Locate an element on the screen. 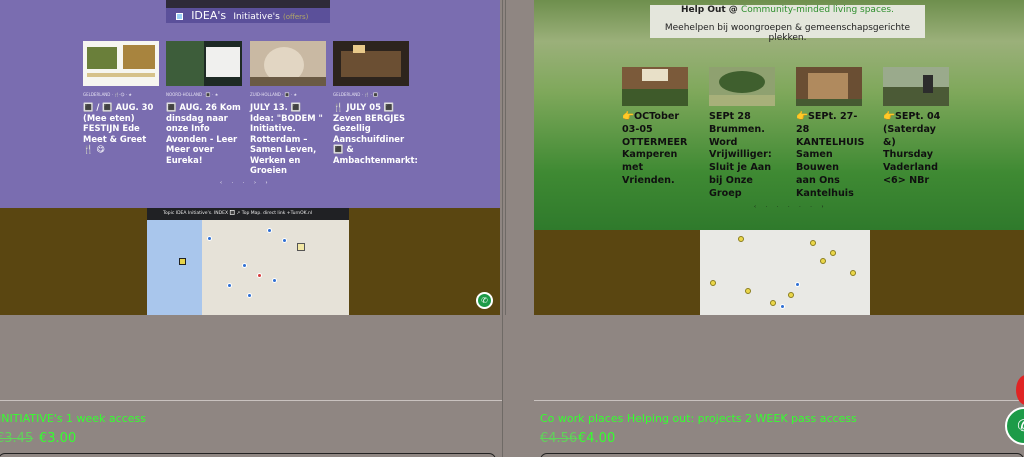 This screenshot has width=1024, height=457. product-title: INITIATIVE's 1 week access is located at coordinates (73, 418).